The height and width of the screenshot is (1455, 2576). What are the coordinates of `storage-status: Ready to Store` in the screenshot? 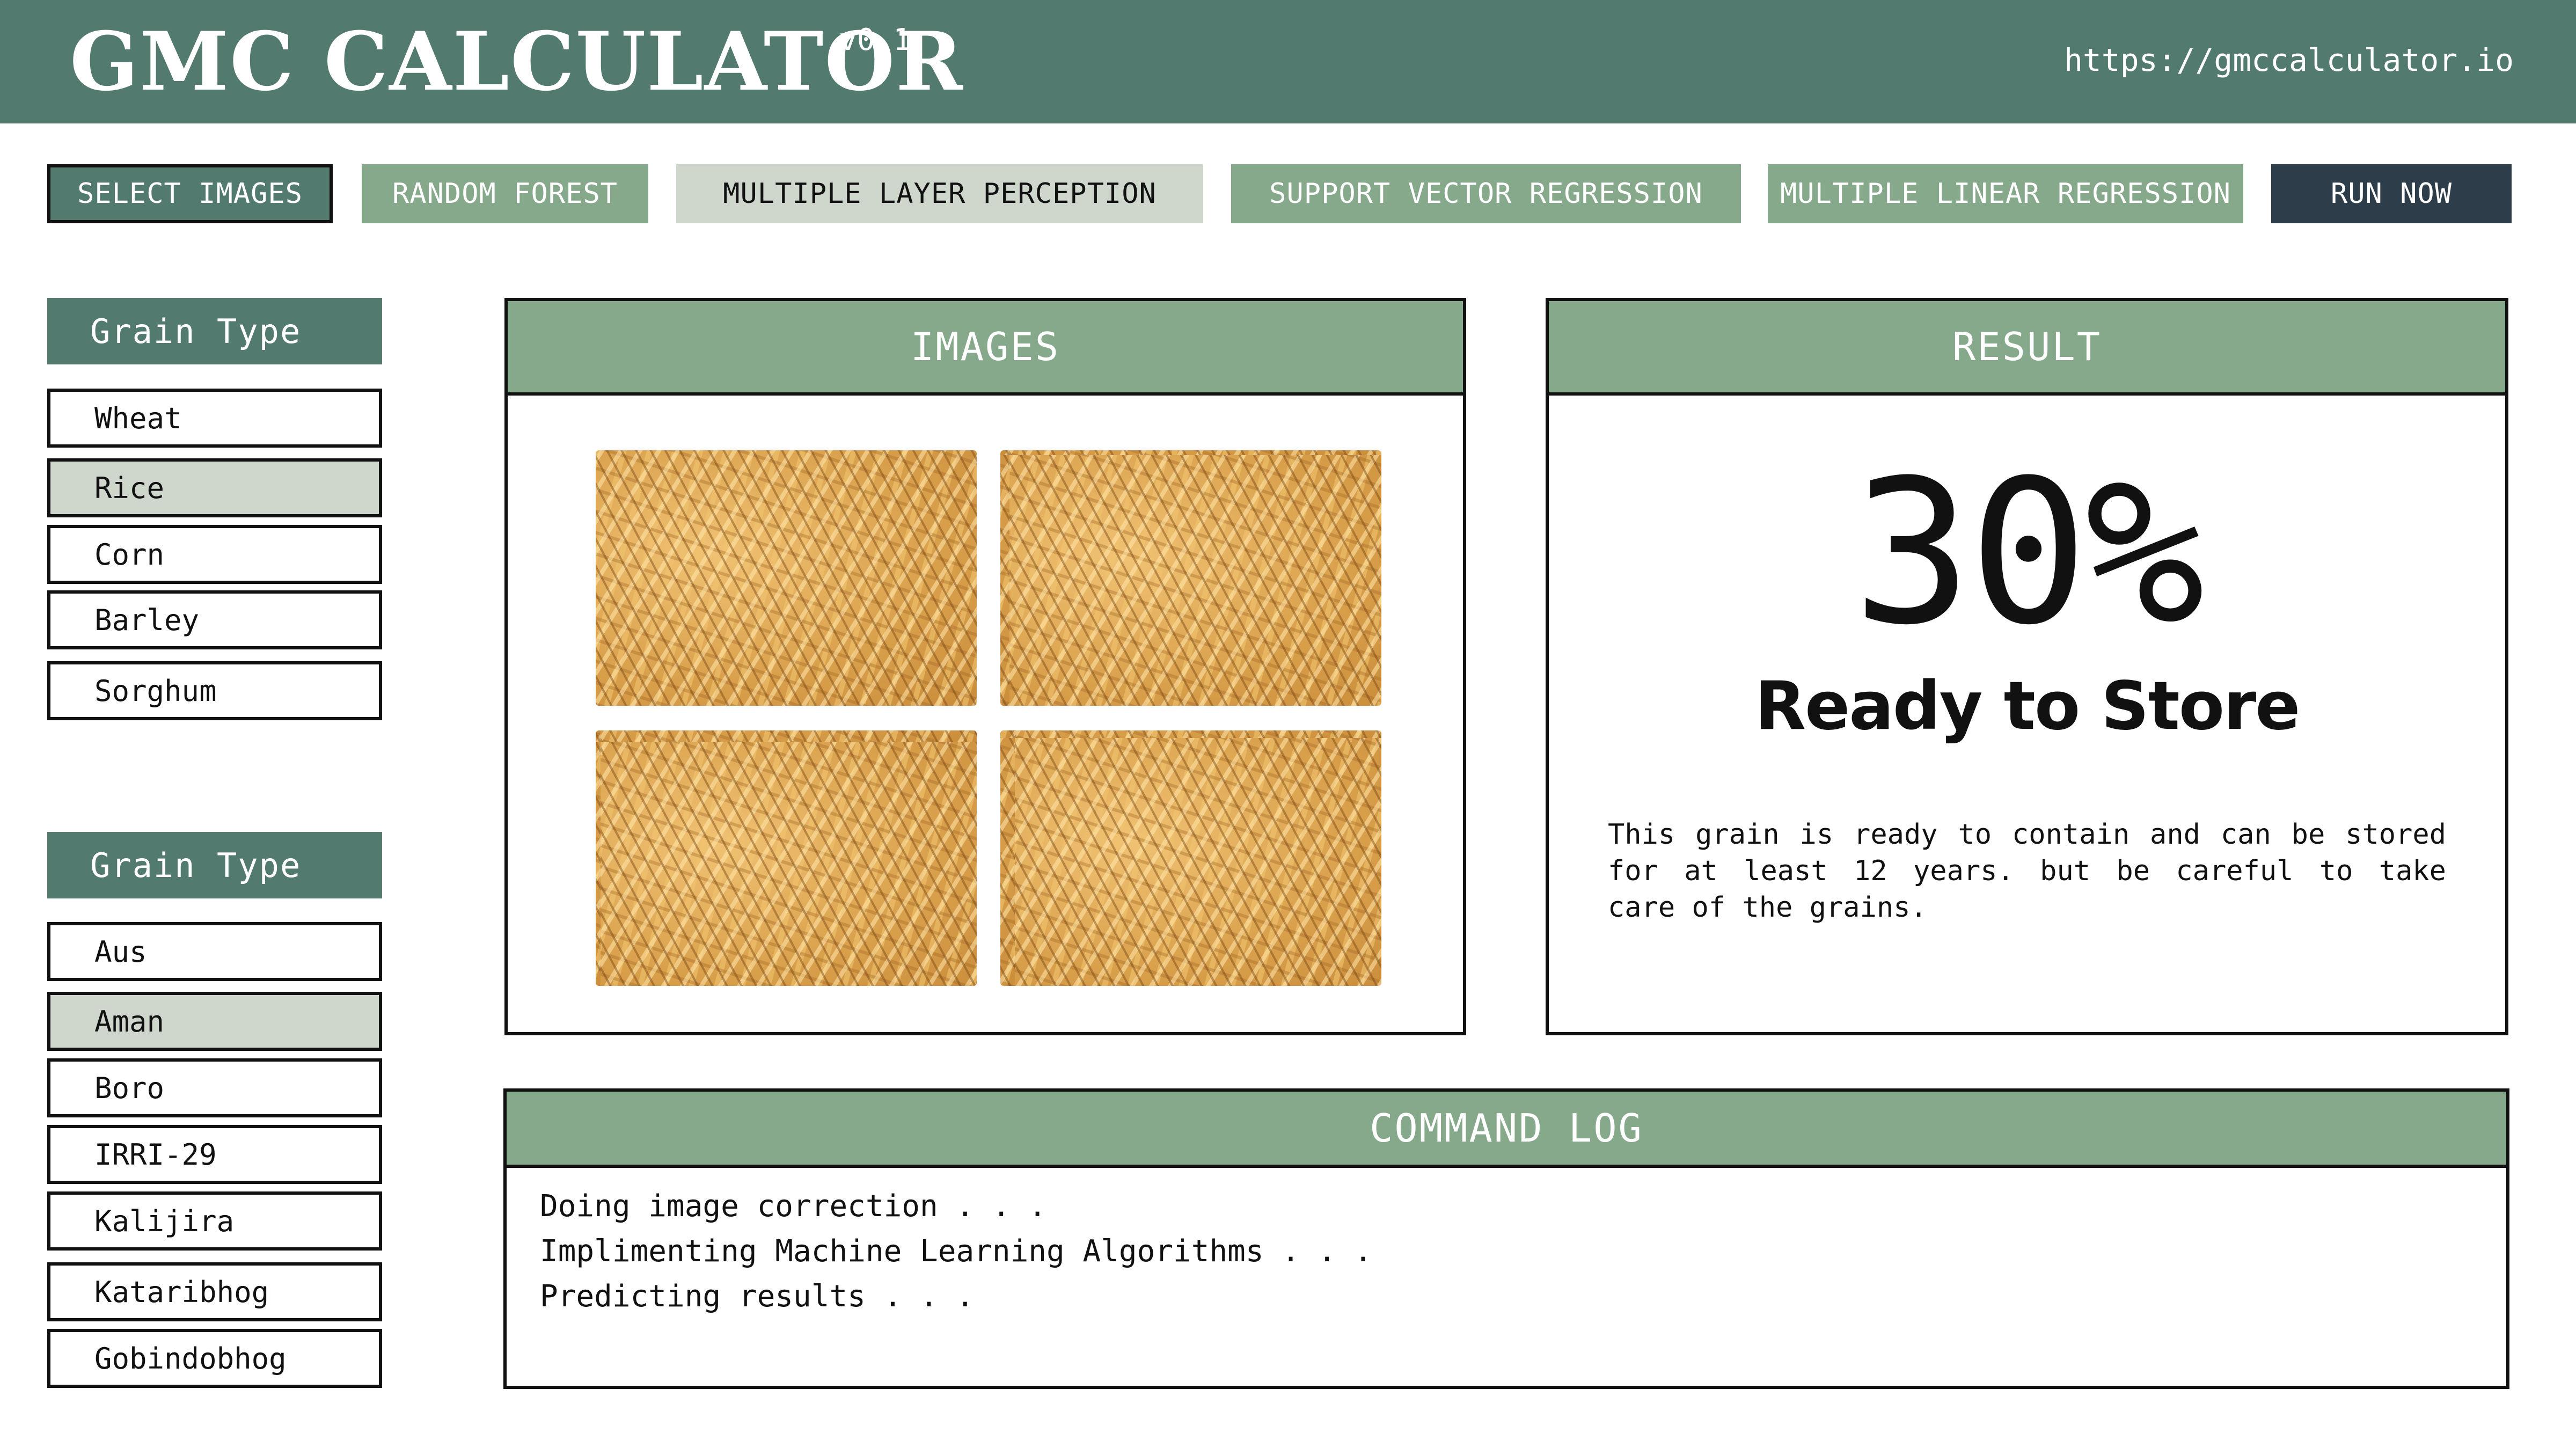 It's located at (2027, 707).